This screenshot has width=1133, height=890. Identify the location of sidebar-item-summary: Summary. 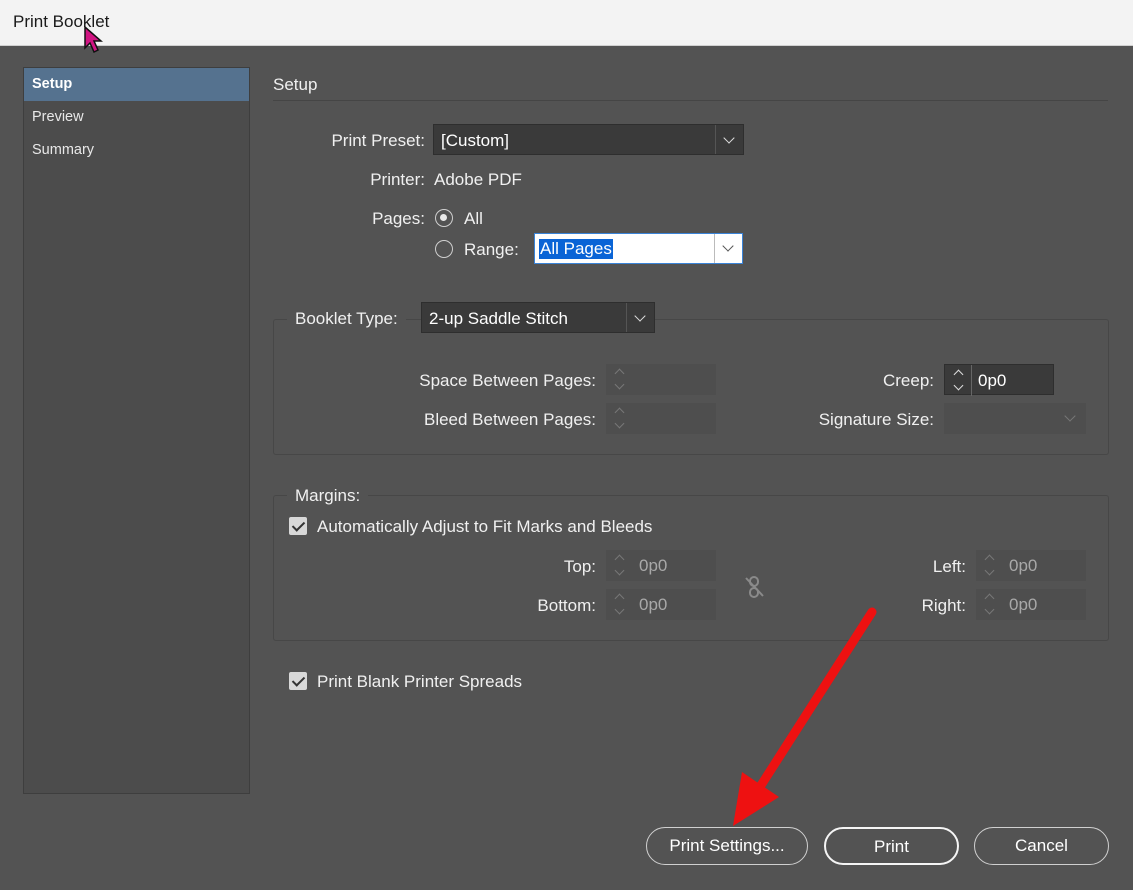
(136, 150).